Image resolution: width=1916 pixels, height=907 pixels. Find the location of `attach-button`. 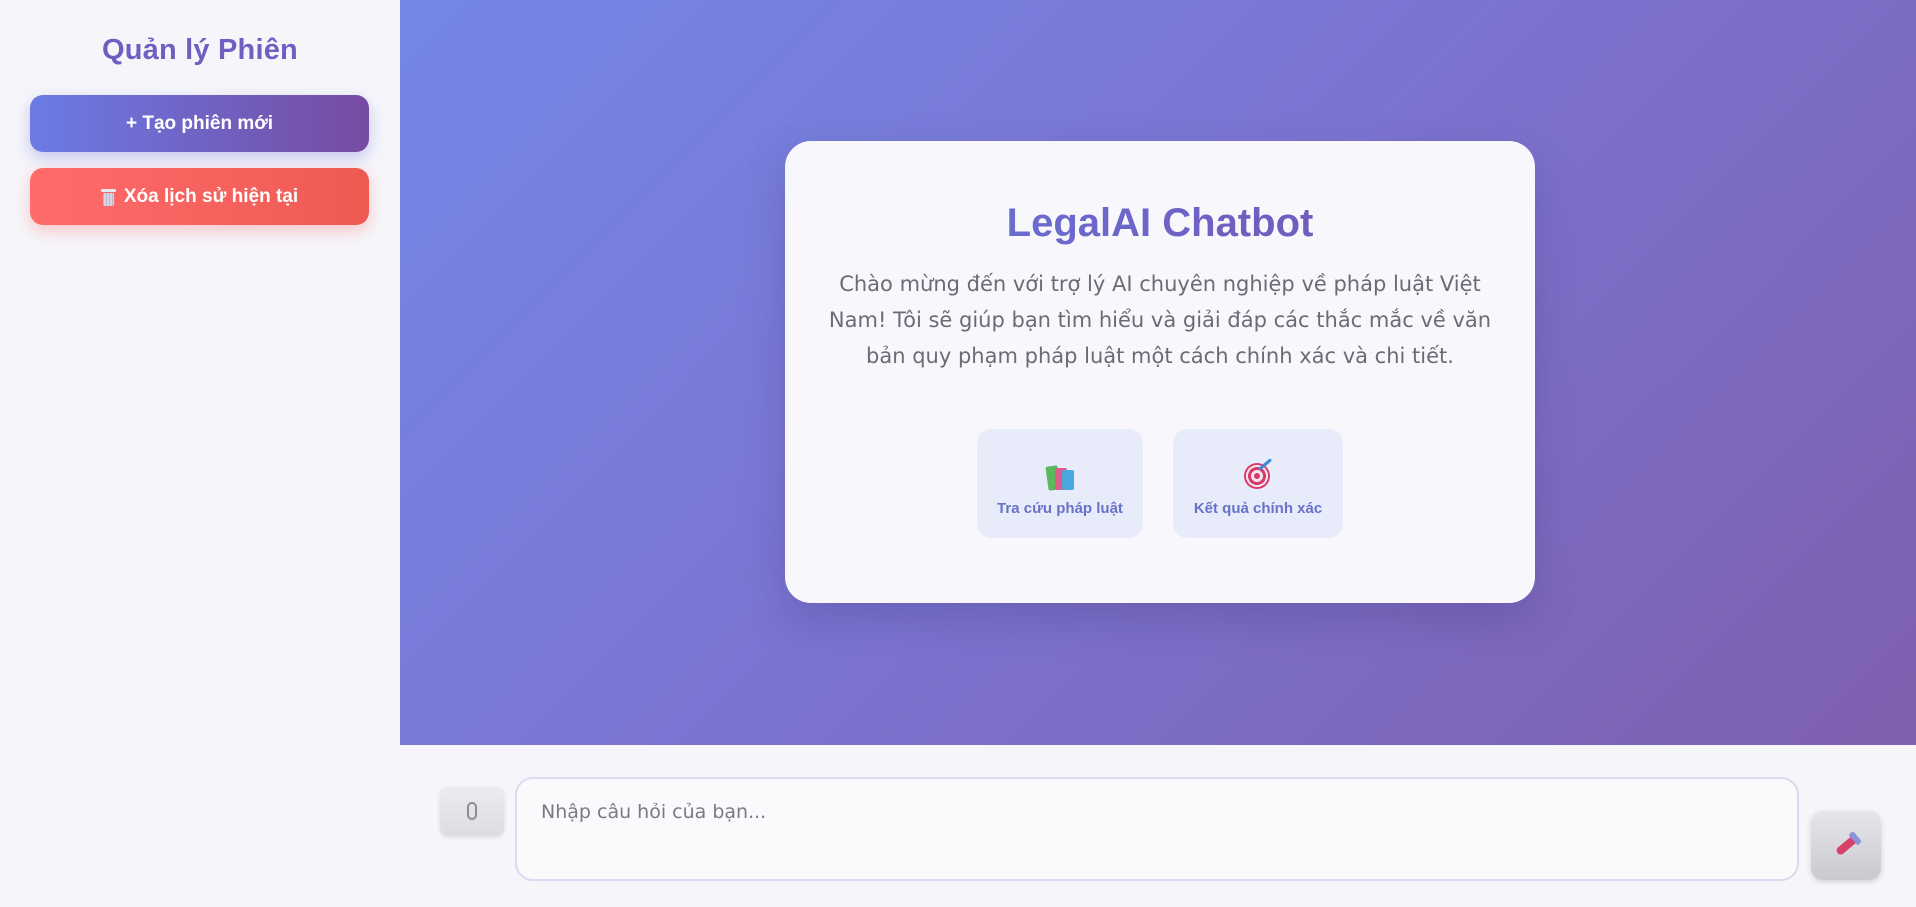

attach-button is located at coordinates (472, 811).